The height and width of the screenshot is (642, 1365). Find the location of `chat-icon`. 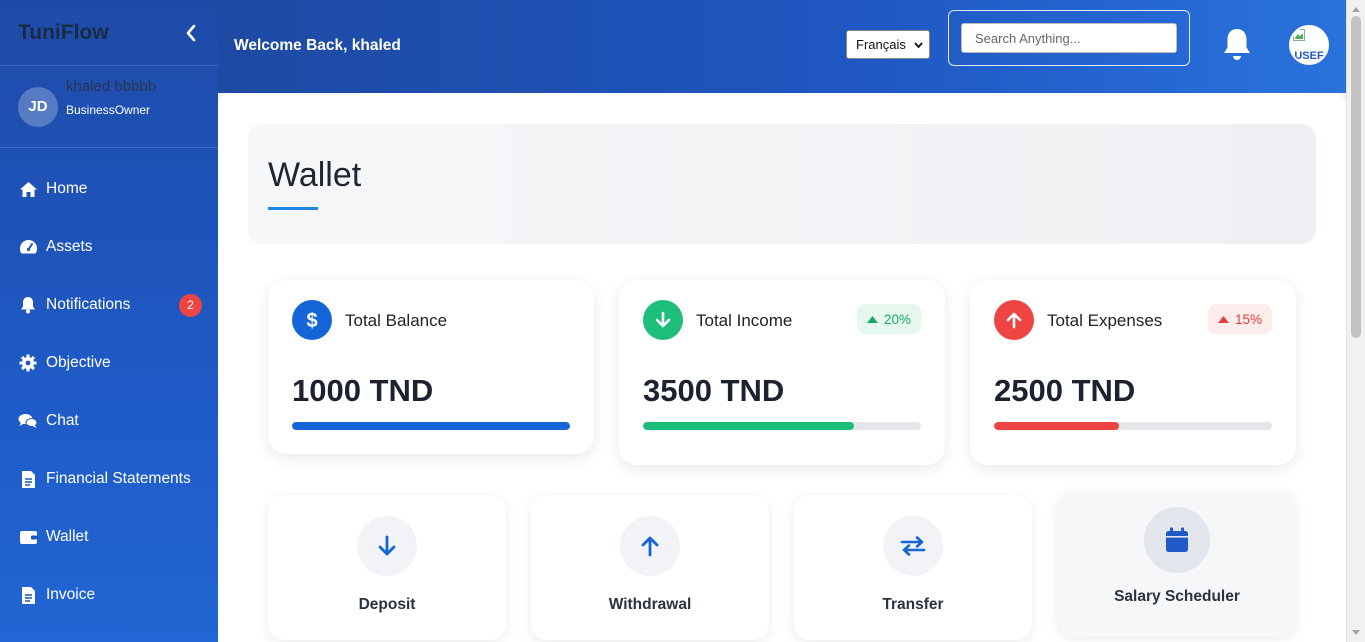

chat-icon is located at coordinates (28, 421).